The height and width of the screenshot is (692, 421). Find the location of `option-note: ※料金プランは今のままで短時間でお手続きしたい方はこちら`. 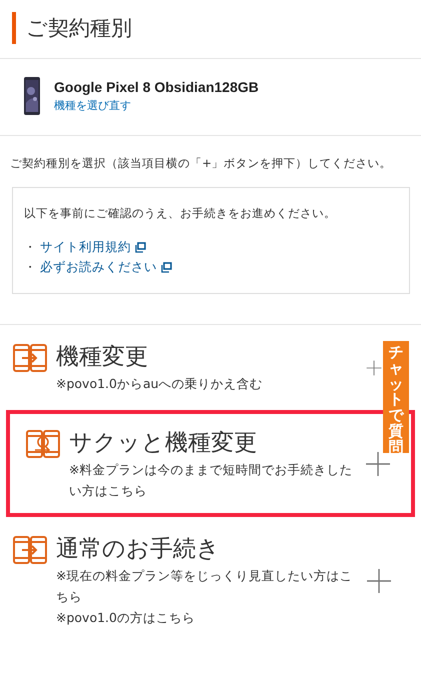

option-note: ※料金プランは今のままで短時間でお手続きしたい方はこちら is located at coordinates (211, 480).